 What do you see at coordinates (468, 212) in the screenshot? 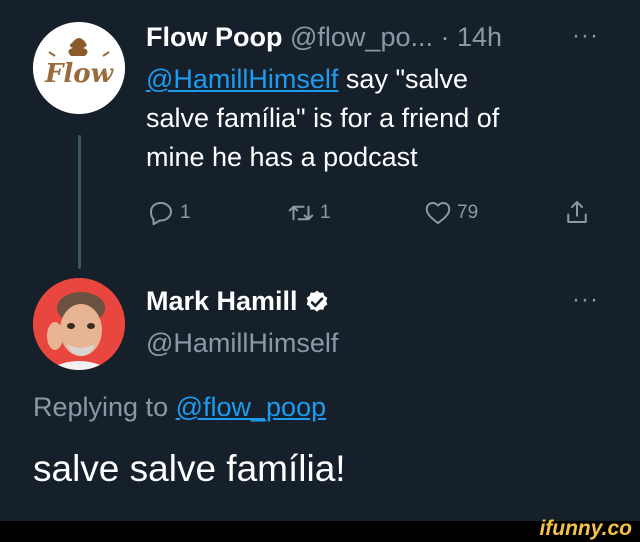
I see `like-count: 79` at bounding box center [468, 212].